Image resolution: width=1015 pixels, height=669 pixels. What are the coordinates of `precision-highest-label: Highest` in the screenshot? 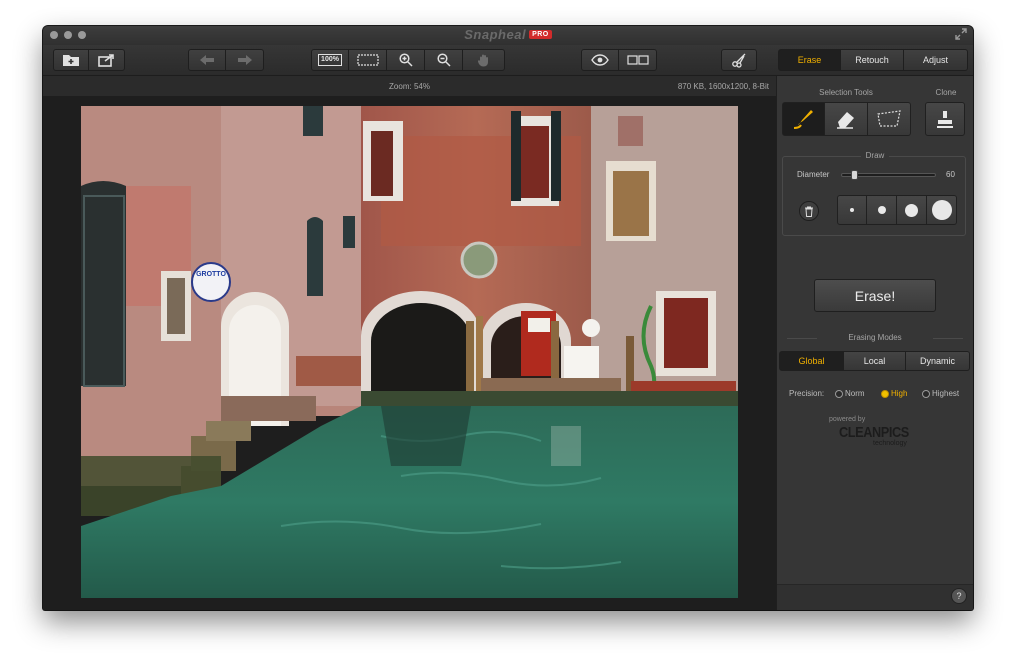 It's located at (946, 393).